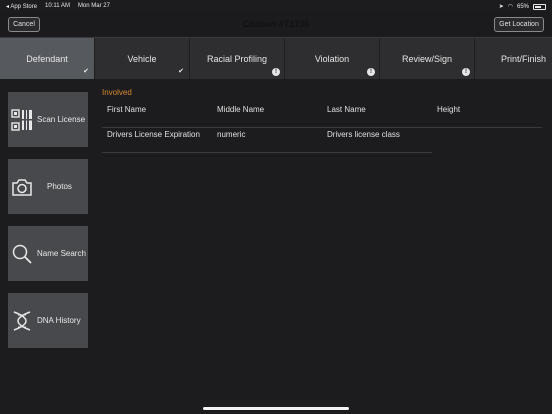  I want to click on tab-racial-profiling: Racial Profiling !, so click(237, 58).